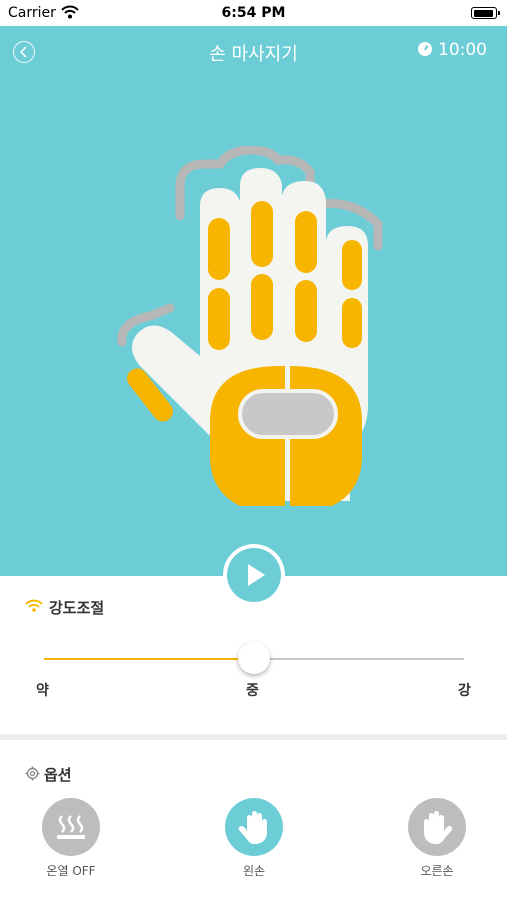  What do you see at coordinates (254, 827) in the screenshot?
I see `left-hand-icon` at bounding box center [254, 827].